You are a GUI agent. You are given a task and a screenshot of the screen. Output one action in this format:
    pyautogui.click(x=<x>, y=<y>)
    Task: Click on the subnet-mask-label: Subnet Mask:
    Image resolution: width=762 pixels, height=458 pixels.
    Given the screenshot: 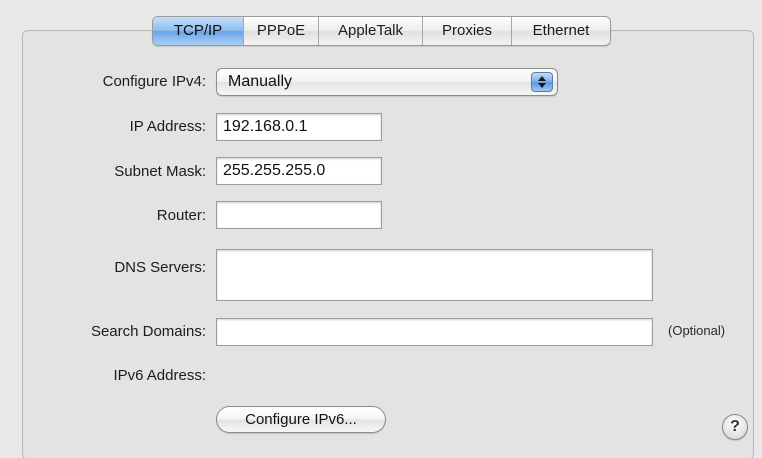 What is the action you would take?
    pyautogui.click(x=160, y=171)
    